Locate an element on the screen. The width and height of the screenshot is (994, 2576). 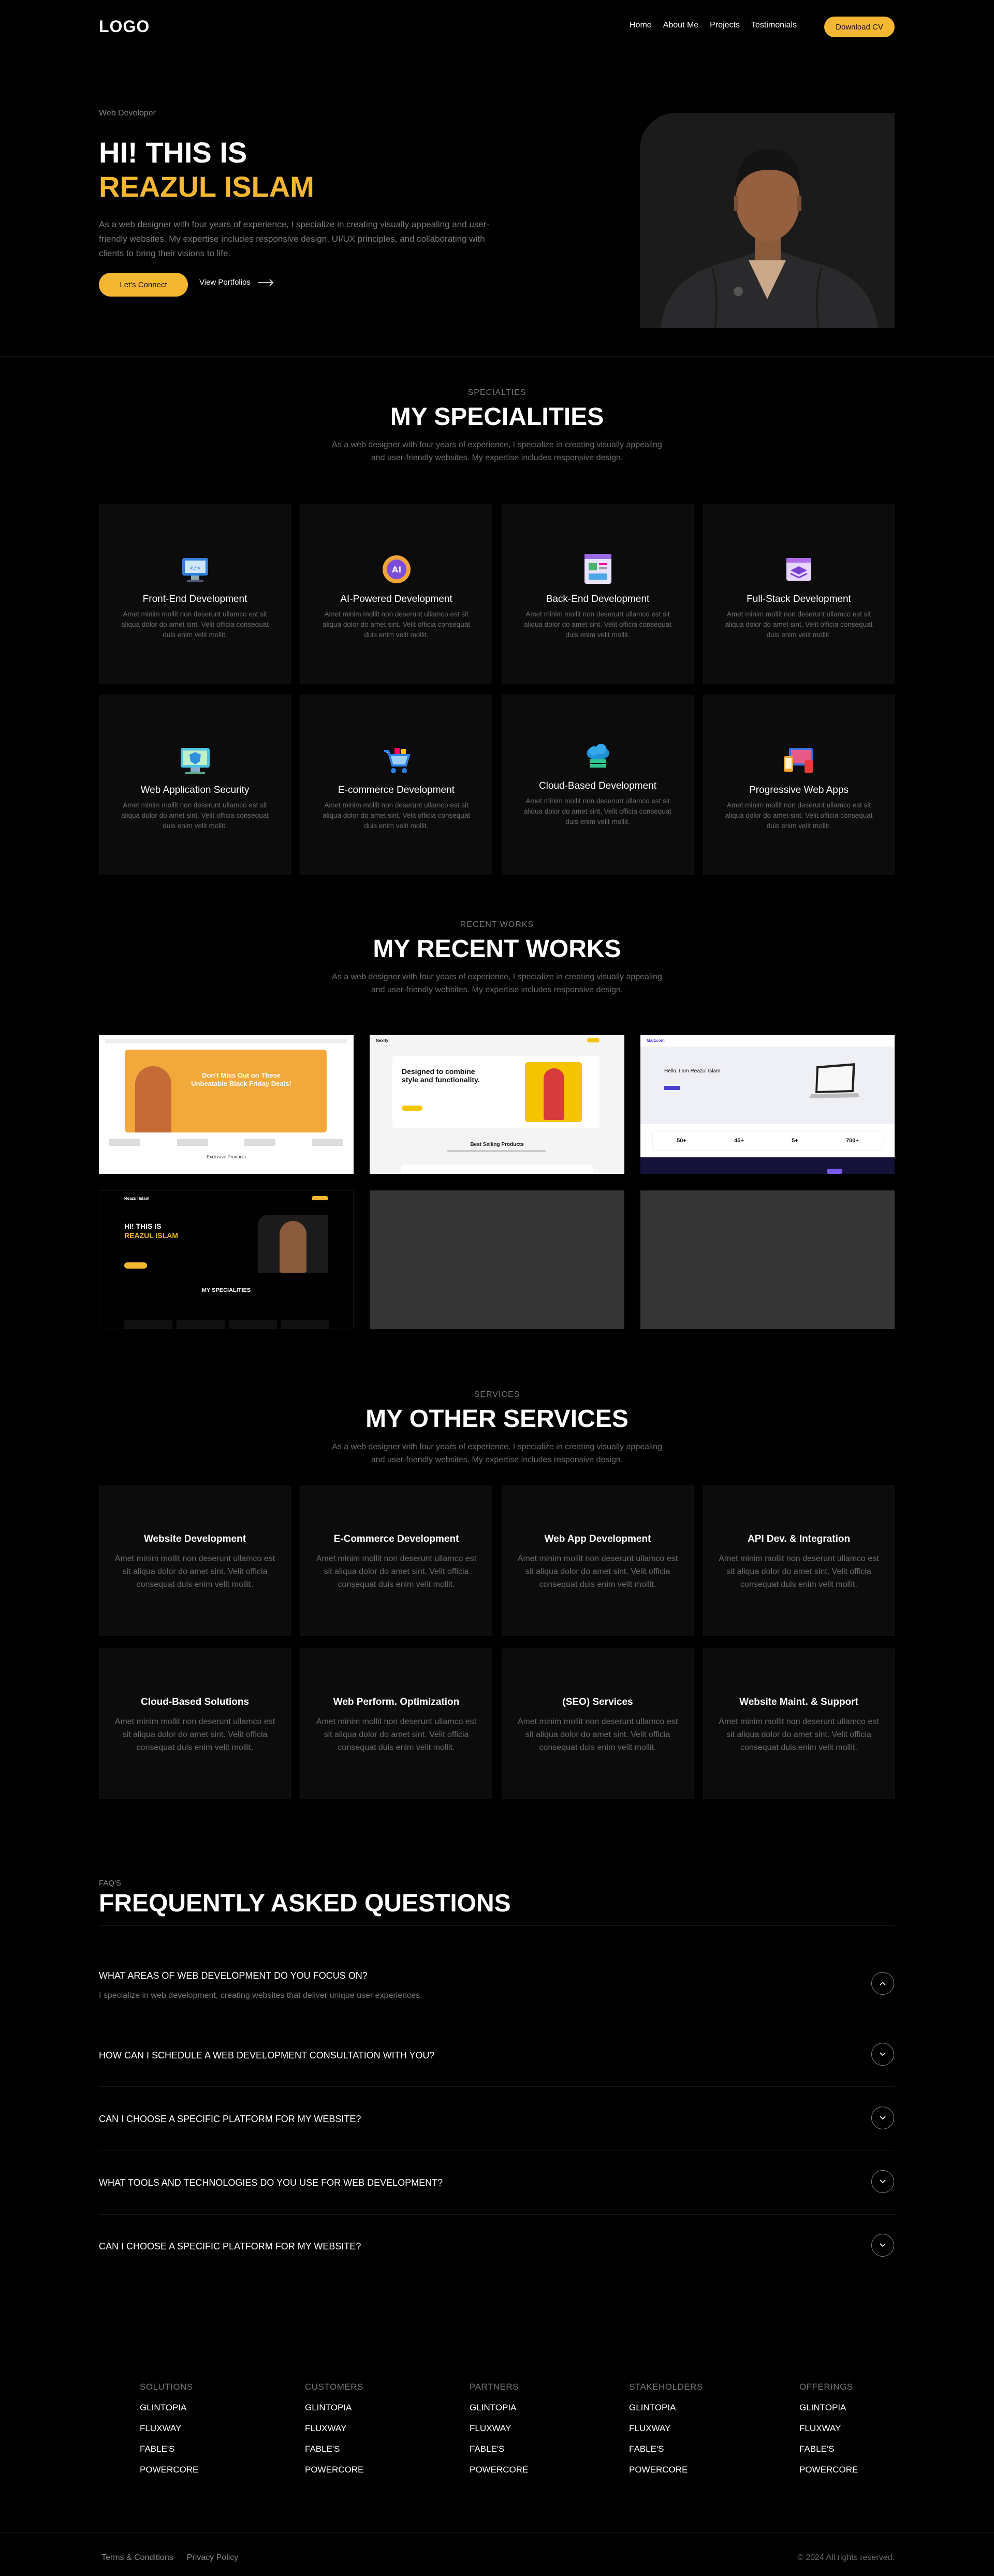
ai-chip-icon: AI is located at coordinates (396, 569).